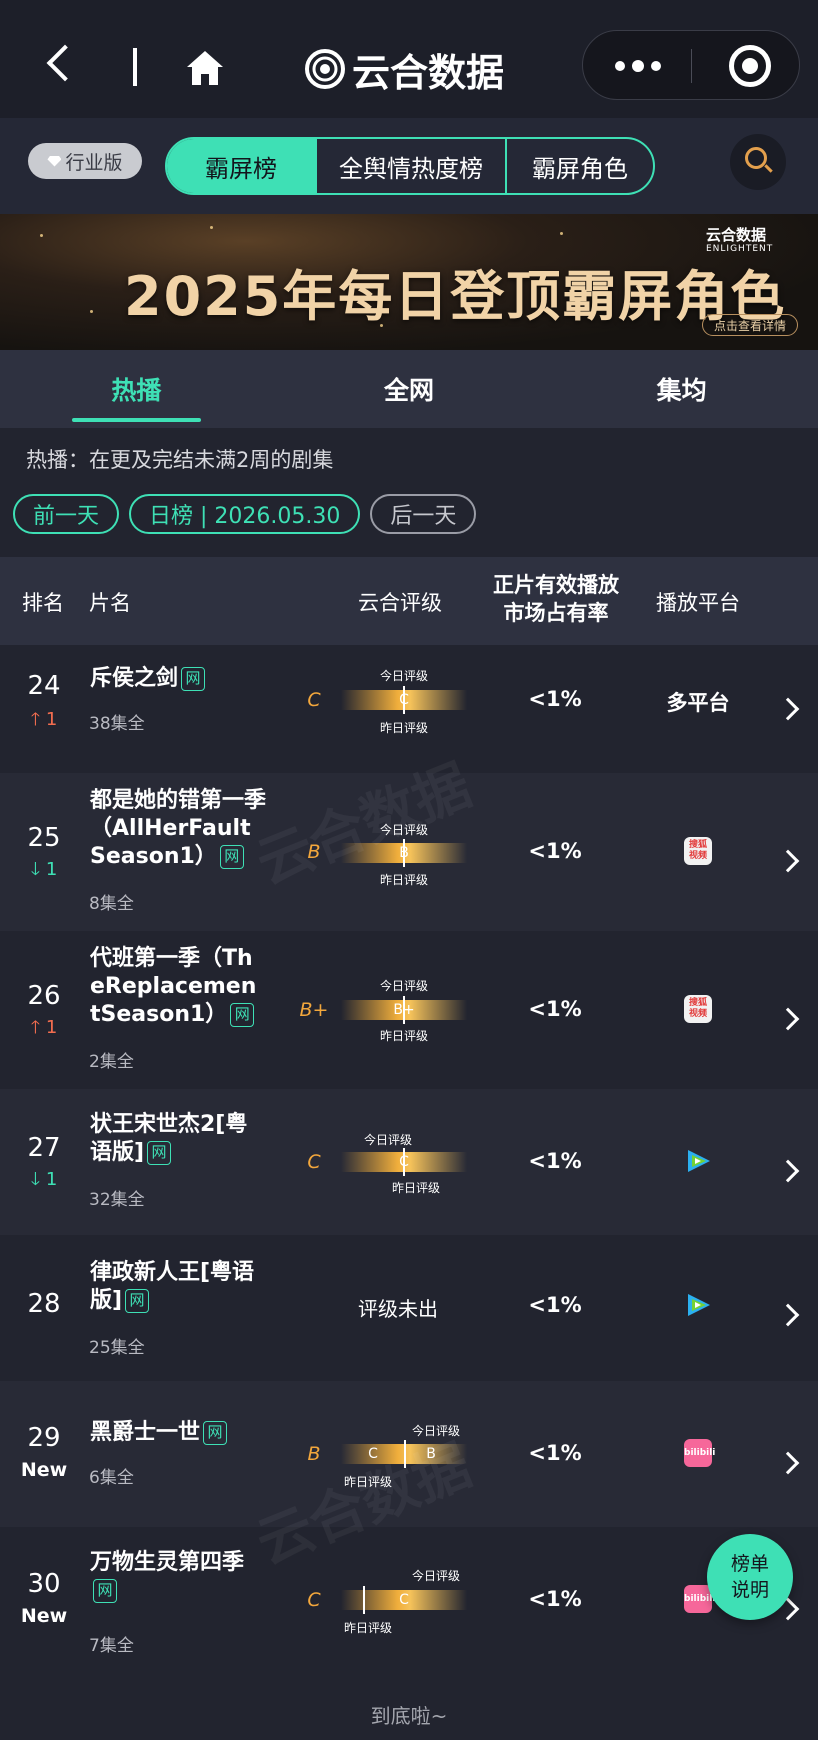 The height and width of the screenshot is (1740, 818). What do you see at coordinates (205, 68) in the screenshot?
I see `home-icon` at bounding box center [205, 68].